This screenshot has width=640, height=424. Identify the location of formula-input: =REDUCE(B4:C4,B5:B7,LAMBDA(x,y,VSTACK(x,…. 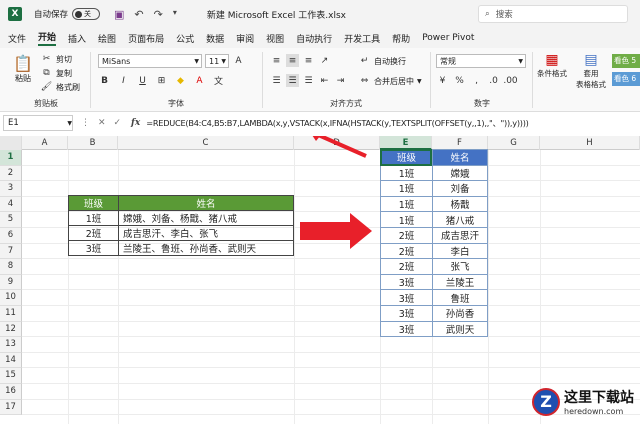
(337, 123).